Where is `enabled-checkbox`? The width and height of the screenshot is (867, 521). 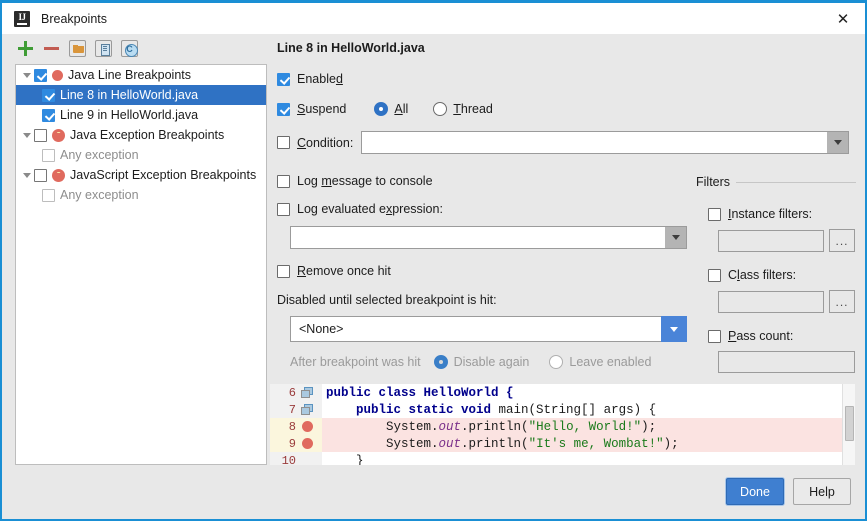 enabled-checkbox is located at coordinates (283, 79).